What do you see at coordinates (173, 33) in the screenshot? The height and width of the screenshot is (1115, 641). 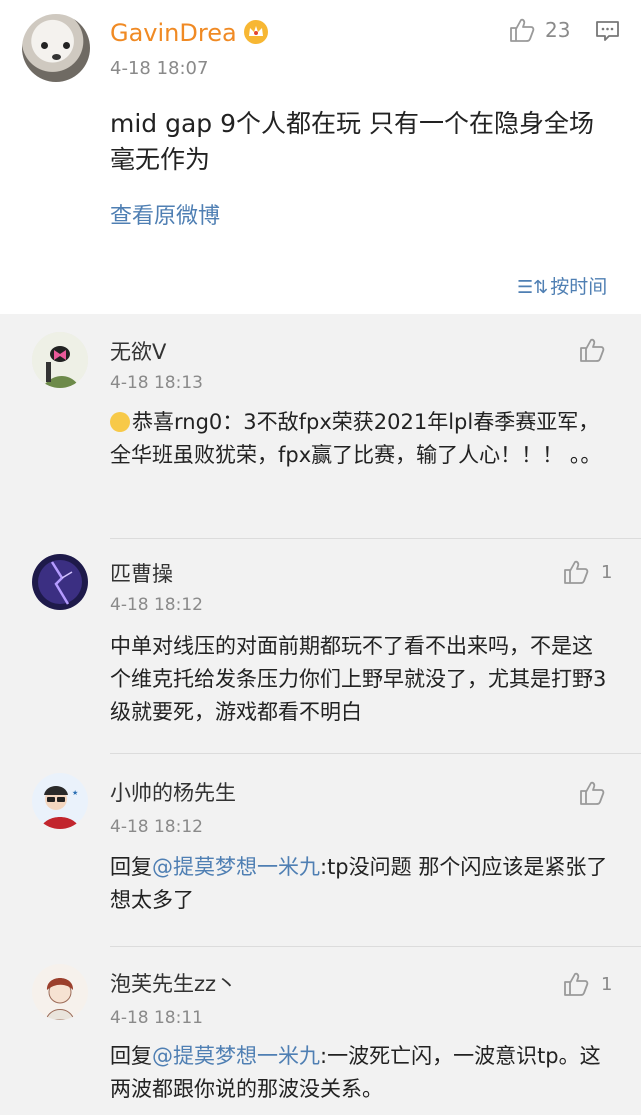 I see `post-username: GavinDrea` at bounding box center [173, 33].